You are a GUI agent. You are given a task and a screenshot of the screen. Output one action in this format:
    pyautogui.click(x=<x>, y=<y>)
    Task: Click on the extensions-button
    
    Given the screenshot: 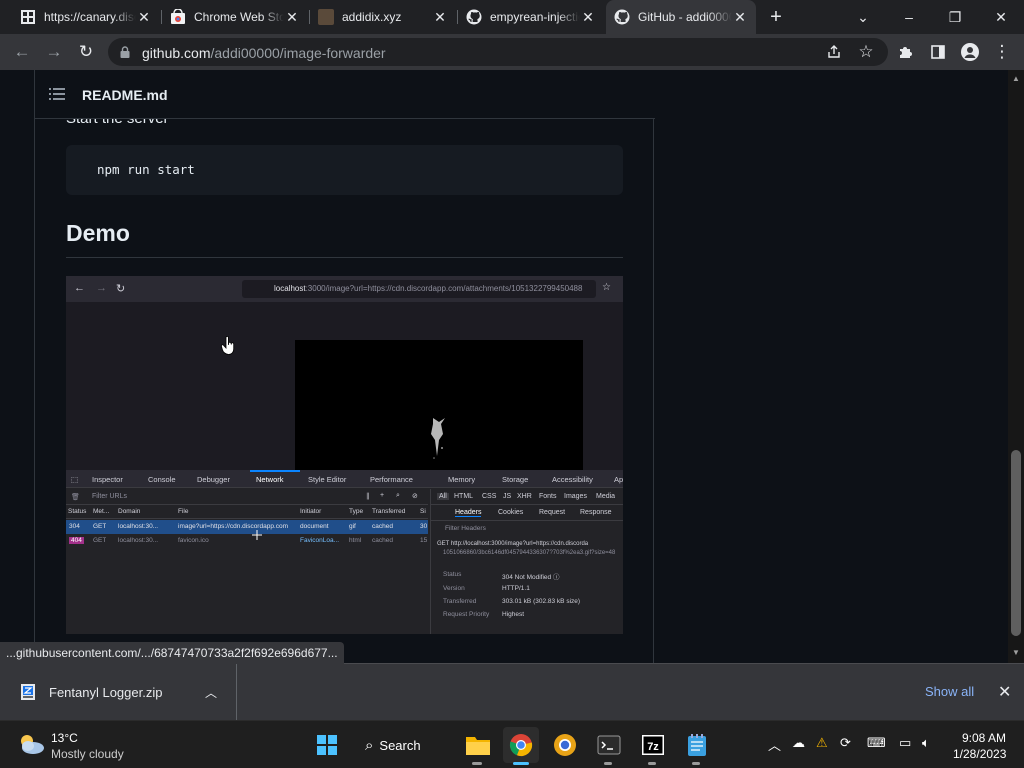 What is the action you would take?
    pyautogui.click(x=906, y=52)
    